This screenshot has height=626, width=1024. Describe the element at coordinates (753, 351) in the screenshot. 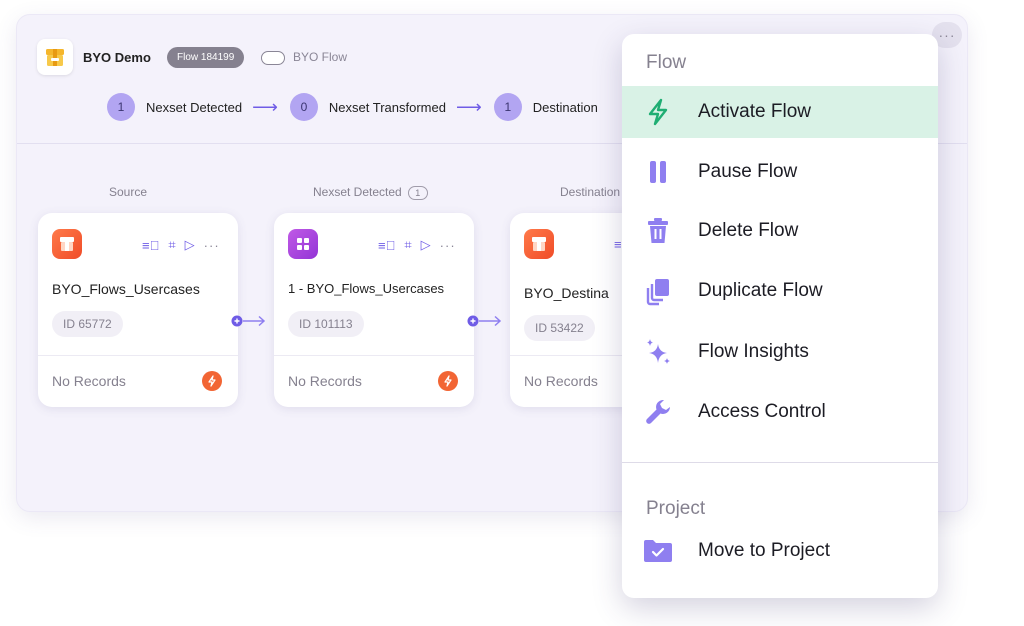

I see `menu-item-label: Flow Insights` at that location.